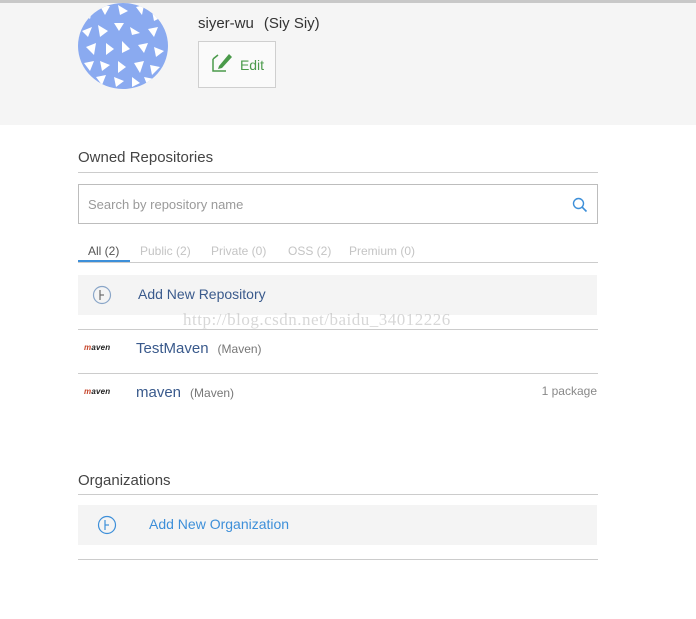 Image resolution: width=696 pixels, height=619 pixels. Describe the element at coordinates (202, 294) in the screenshot. I see `add-new-repository-label: Add New Repository` at that location.